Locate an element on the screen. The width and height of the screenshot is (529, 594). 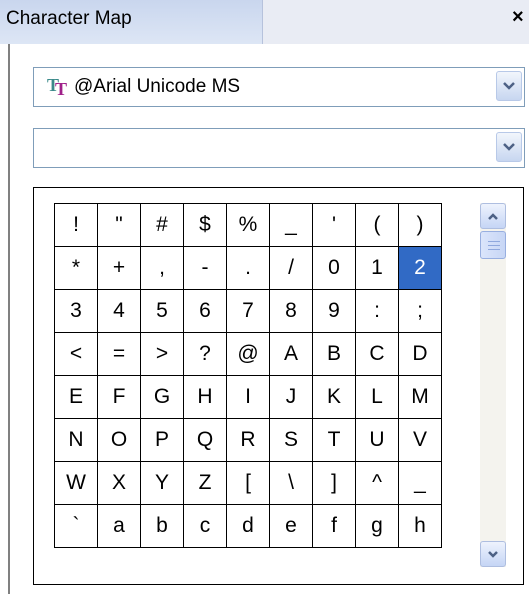
character-cell: X is located at coordinates (119, 483).